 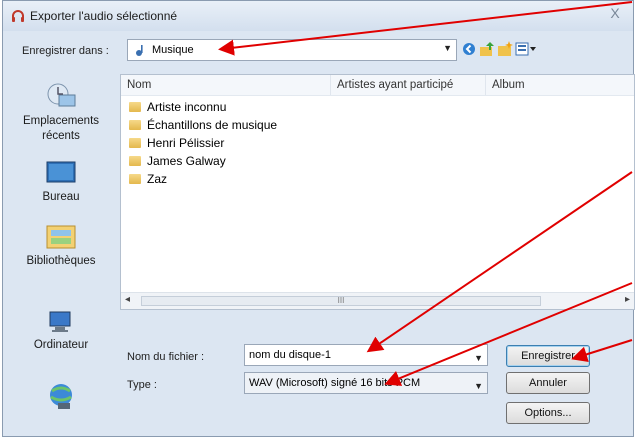 I want to click on list-item-label: Artiste inconnu, so click(x=187, y=107).